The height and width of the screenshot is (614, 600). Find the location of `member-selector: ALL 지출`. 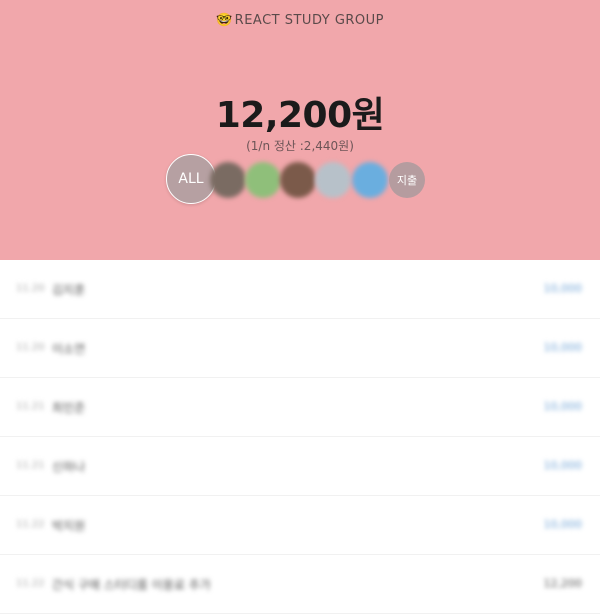

member-selector: ALL 지출 is located at coordinates (301, 179).